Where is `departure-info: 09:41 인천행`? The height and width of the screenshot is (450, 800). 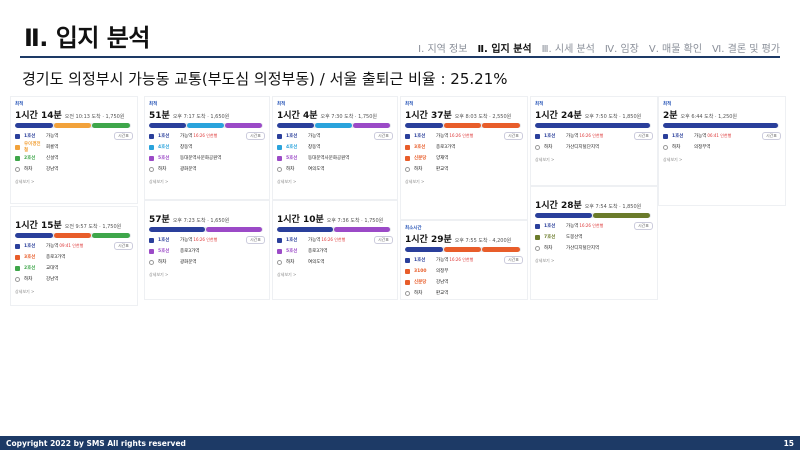
departure-info: 09:41 인천행 is located at coordinates (71, 245).